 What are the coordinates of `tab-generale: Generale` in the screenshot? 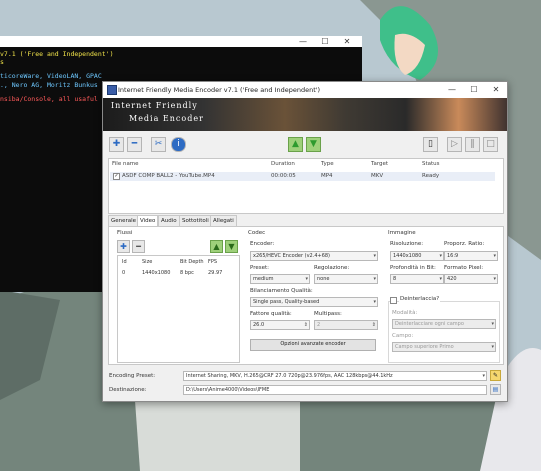 It's located at (124, 220).